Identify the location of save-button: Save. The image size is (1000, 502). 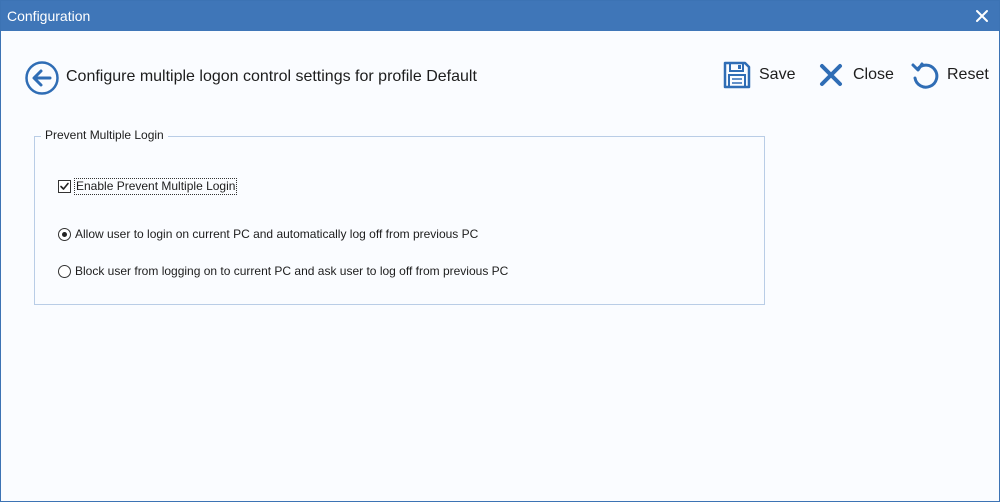
(758, 75).